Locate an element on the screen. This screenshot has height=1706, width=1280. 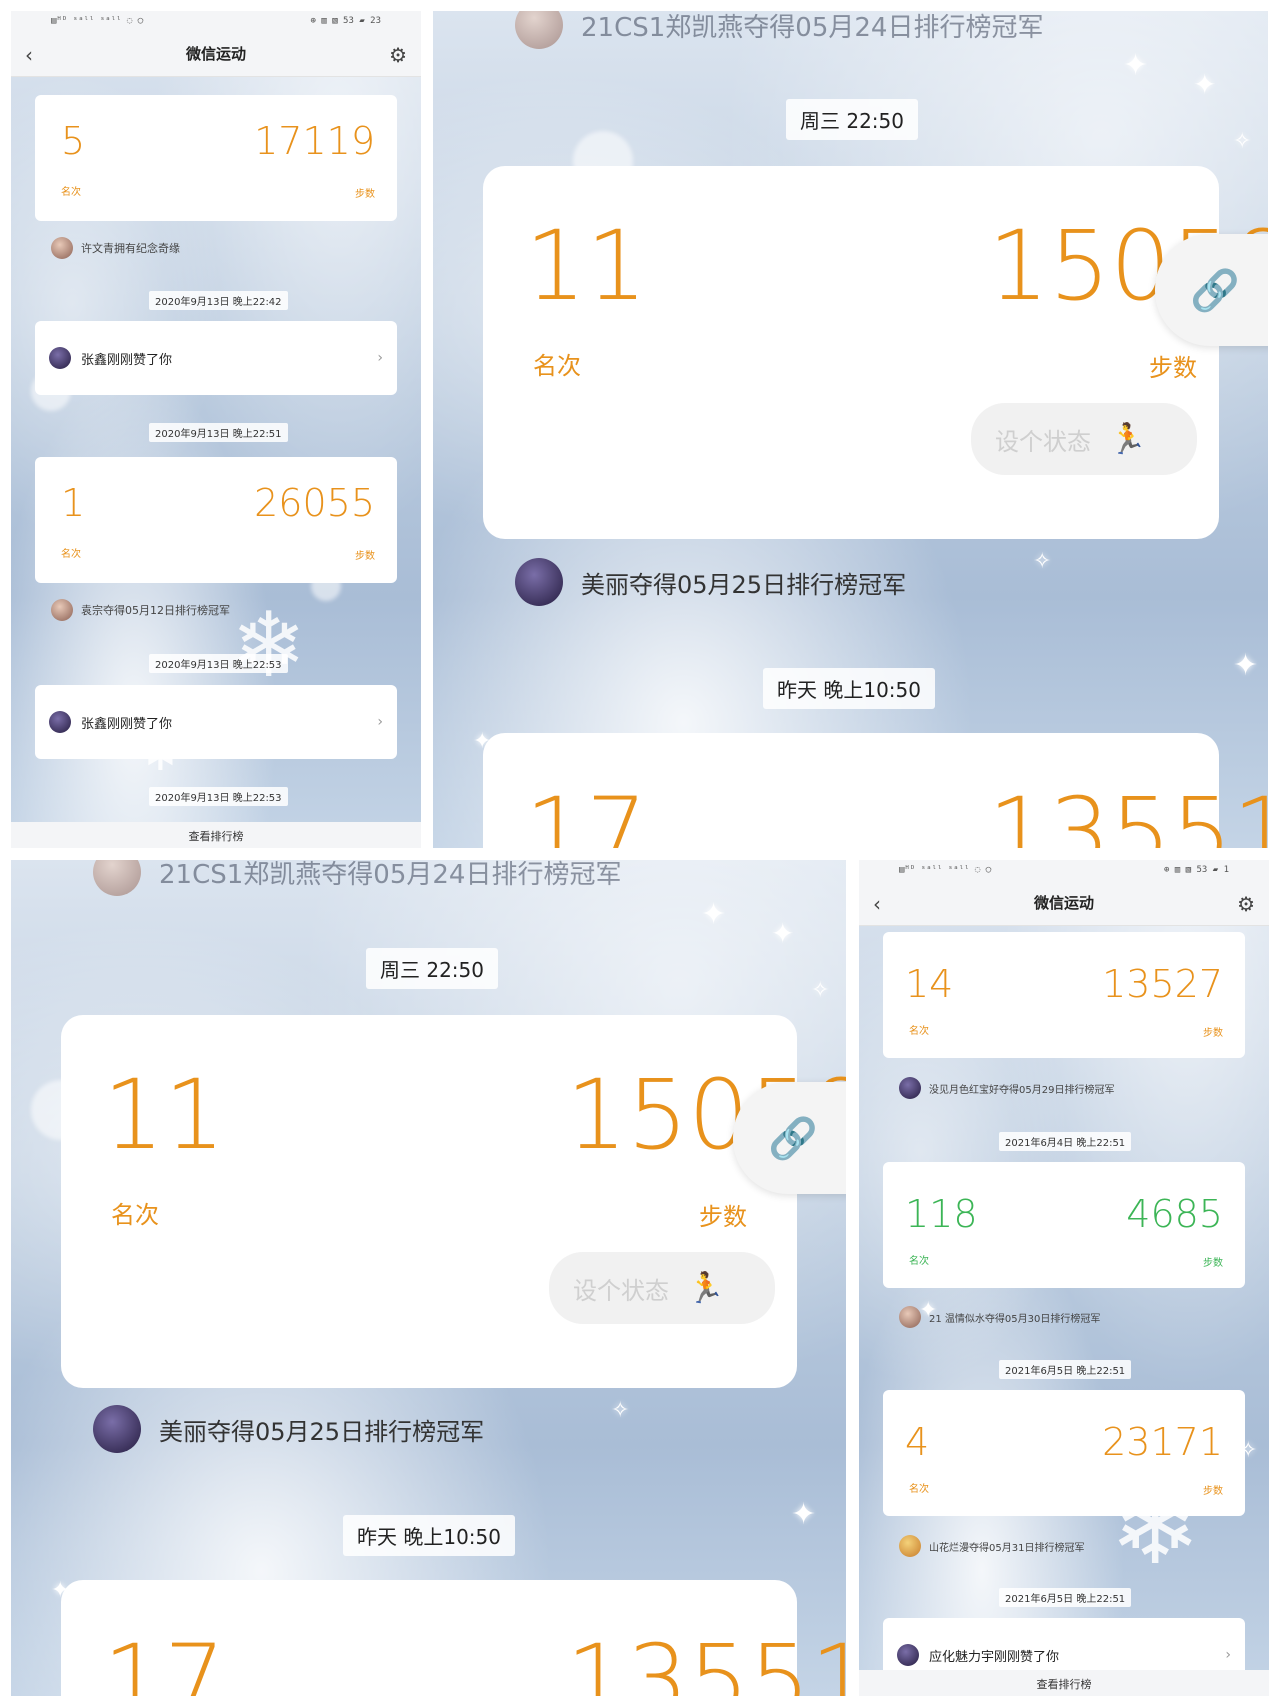
view-leaderboard-label: 查看排行榜 is located at coordinates (1064, 1684).